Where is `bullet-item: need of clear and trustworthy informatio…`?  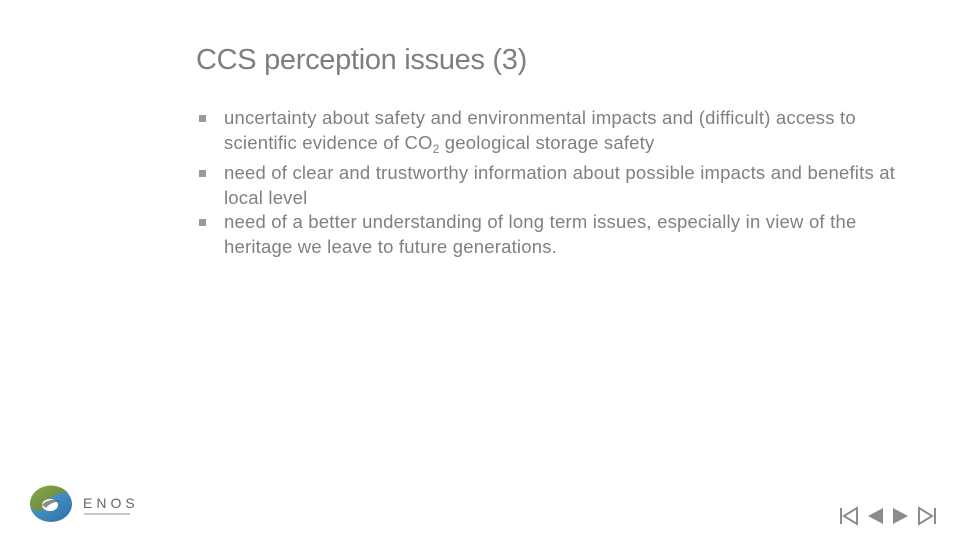
bullet-item: need of clear and trustworthy informatio… is located at coordinates (558, 185).